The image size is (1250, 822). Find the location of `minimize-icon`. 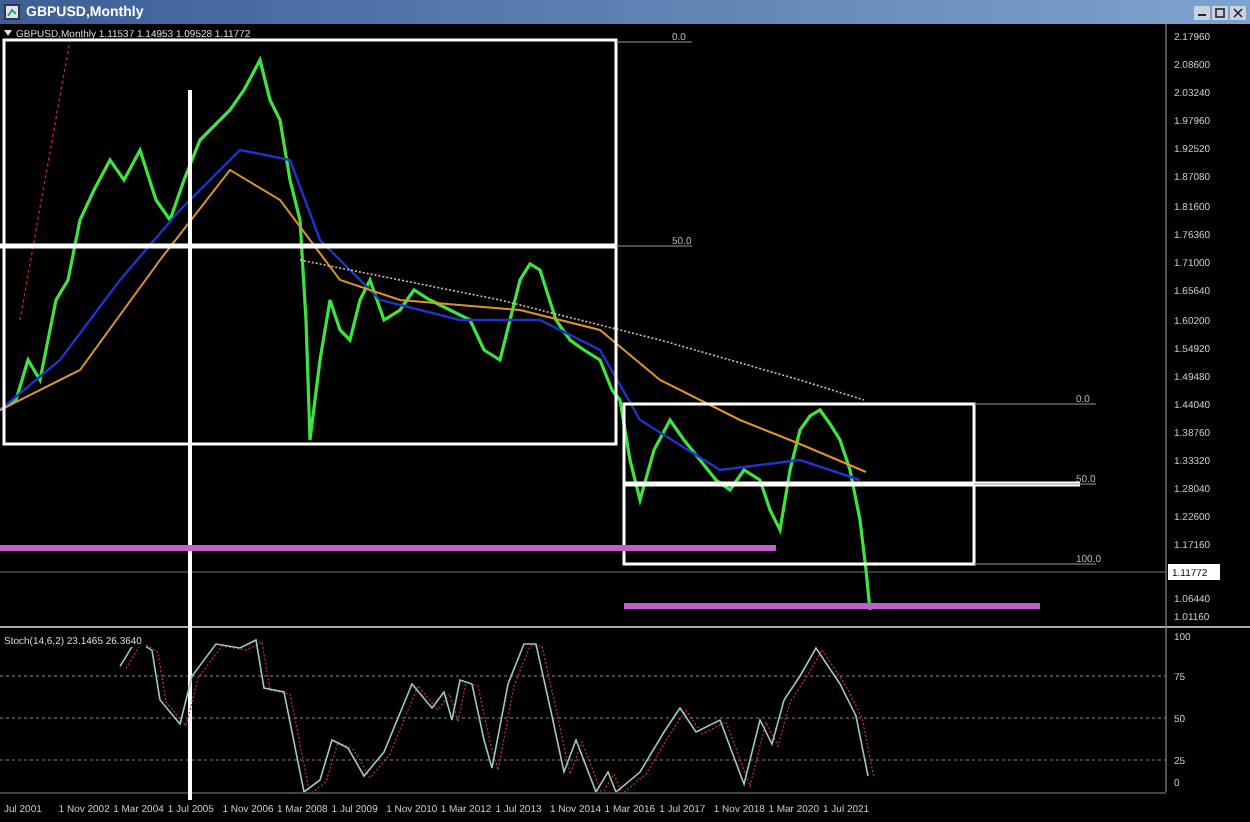

minimize-icon is located at coordinates (1202, 12).